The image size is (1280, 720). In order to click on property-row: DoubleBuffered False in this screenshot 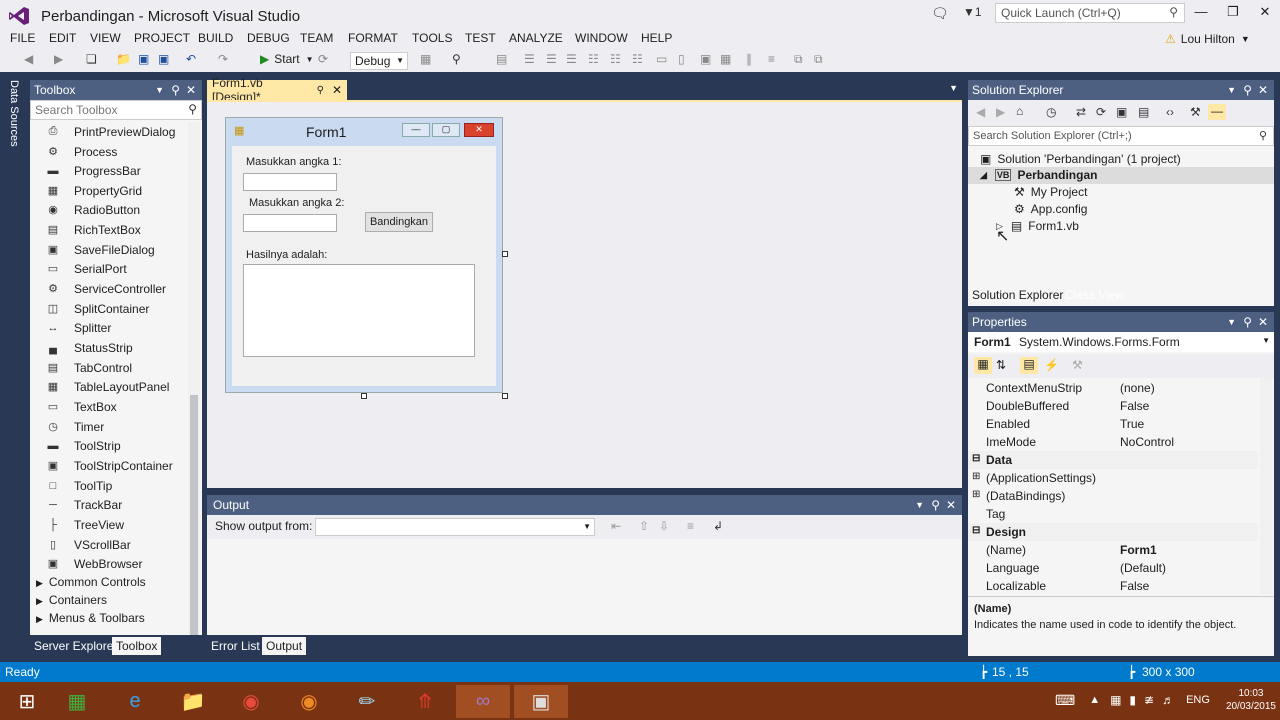, I will do `click(1113, 406)`.